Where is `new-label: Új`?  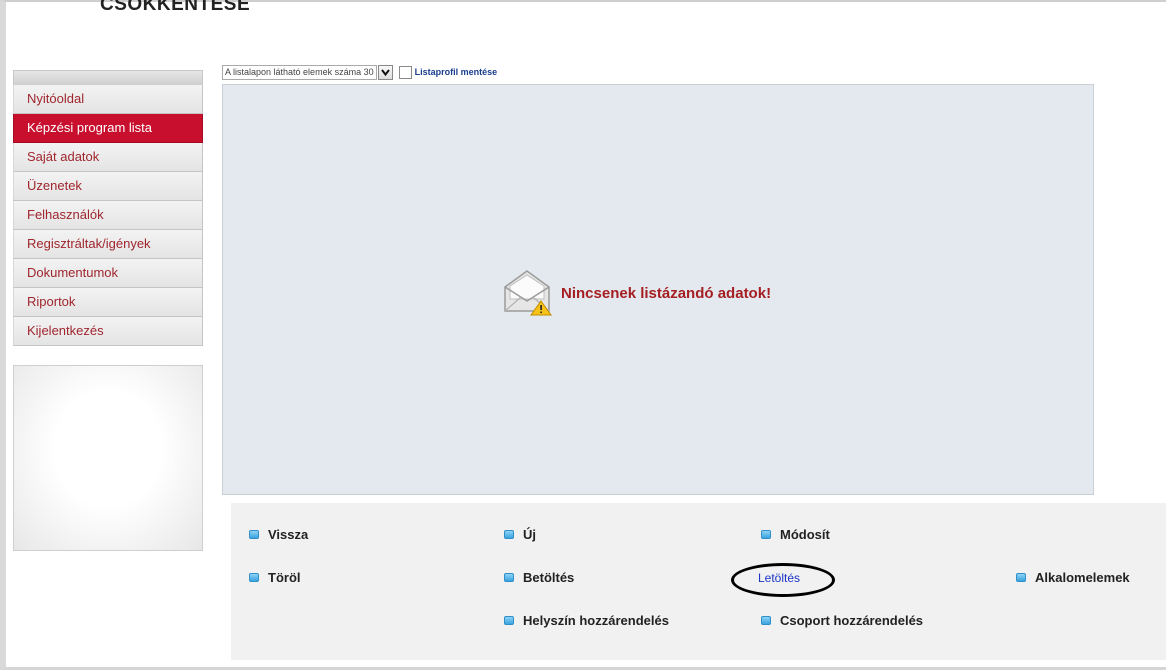
new-label: Új is located at coordinates (529, 534).